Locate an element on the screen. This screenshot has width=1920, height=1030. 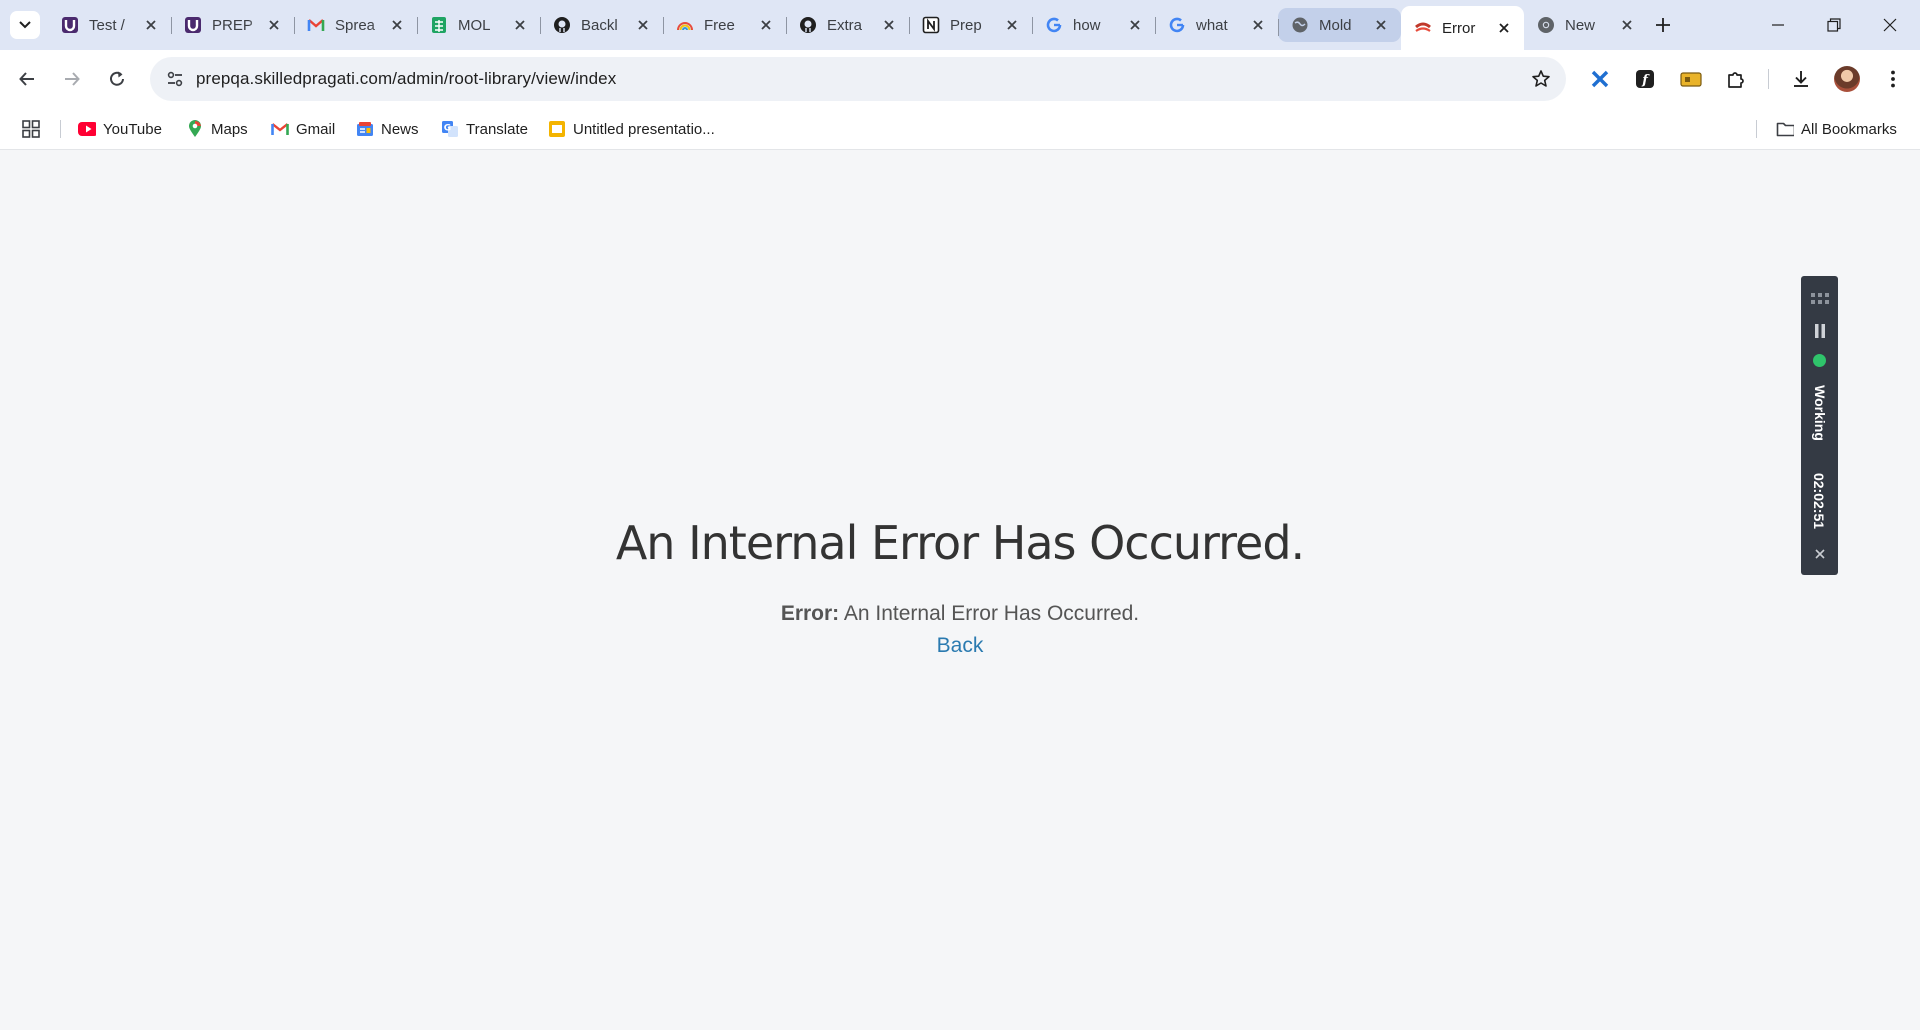
tab: Backl is located at coordinates (601, 25).